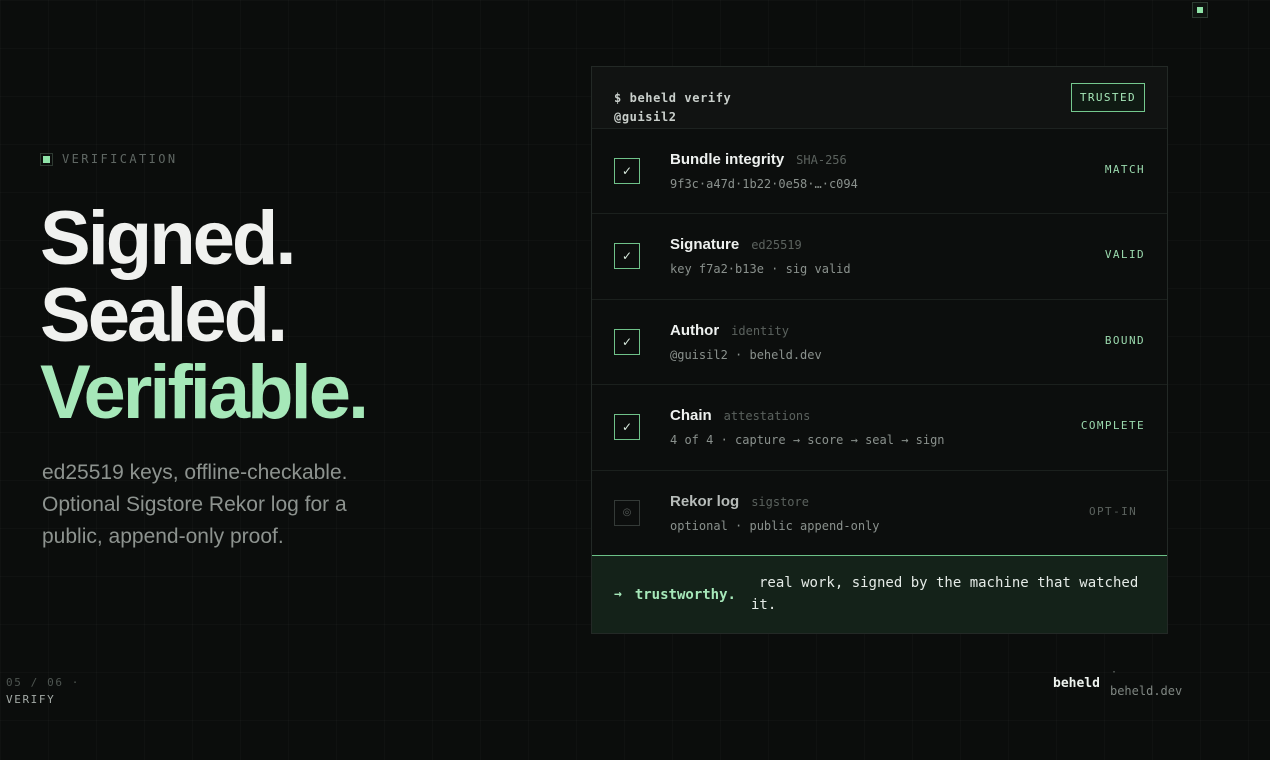  Describe the element at coordinates (204, 392) in the screenshot. I see `headline-line-3: Verifiable.` at that location.